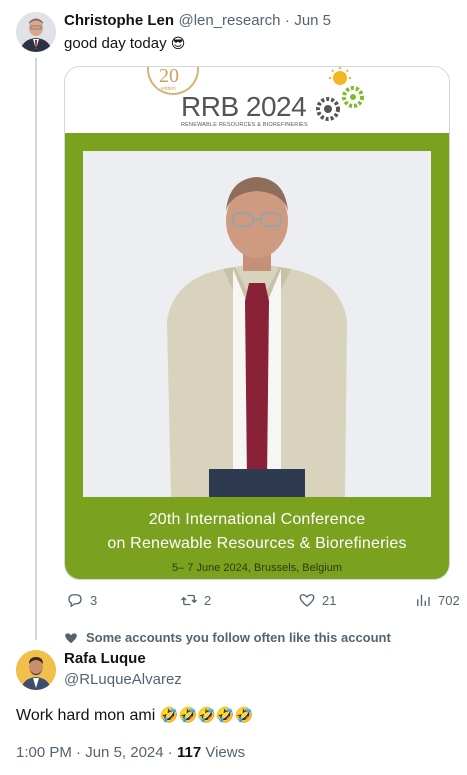 The height and width of the screenshot is (775, 467). I want to click on tweet1-handle: @len_research, so click(229, 20).